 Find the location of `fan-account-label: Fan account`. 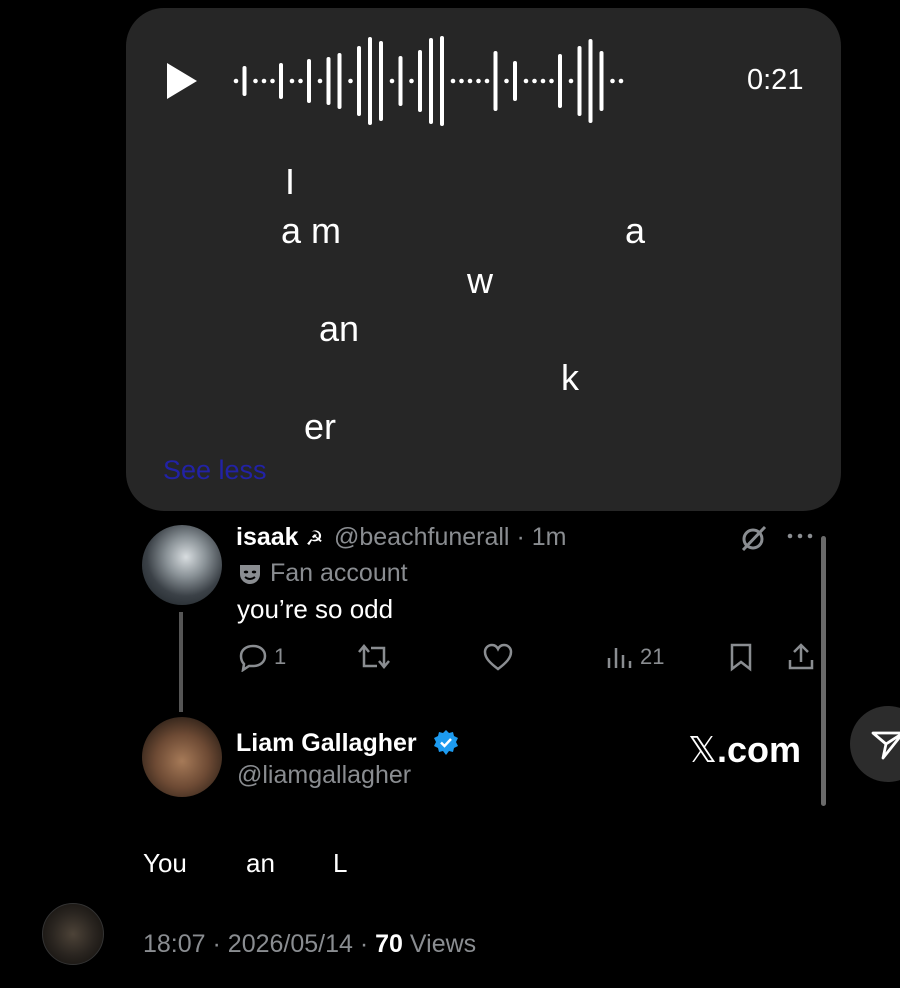

fan-account-label: Fan account is located at coordinates (323, 573).